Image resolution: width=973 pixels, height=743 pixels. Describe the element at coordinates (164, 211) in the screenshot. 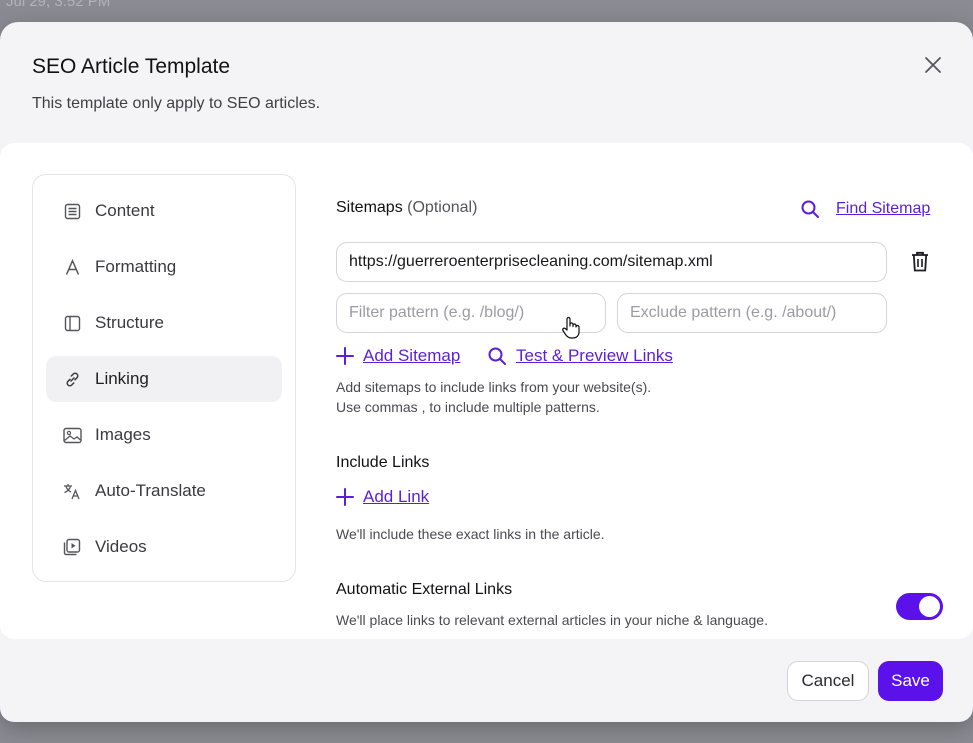

I see `sidebar-item-content: Content` at that location.